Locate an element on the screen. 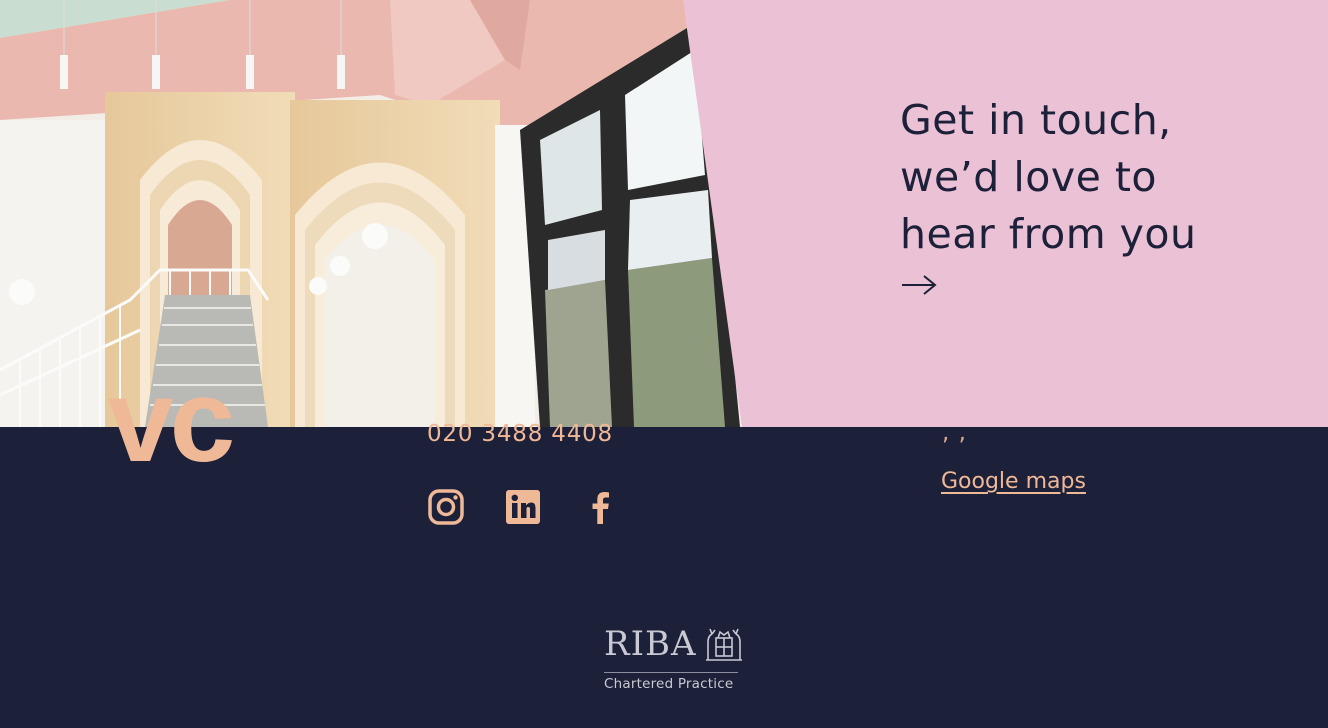  phone-link: 020 3488 4408 is located at coordinates (520, 434).